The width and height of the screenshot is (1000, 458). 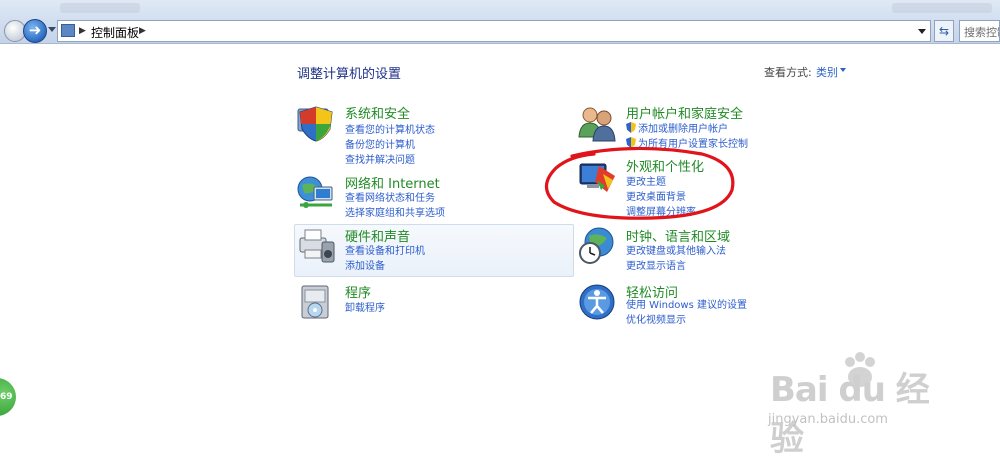 What do you see at coordinates (385, 249) in the screenshot?
I see `link-devices-printers: 查看设备和打印机` at bounding box center [385, 249].